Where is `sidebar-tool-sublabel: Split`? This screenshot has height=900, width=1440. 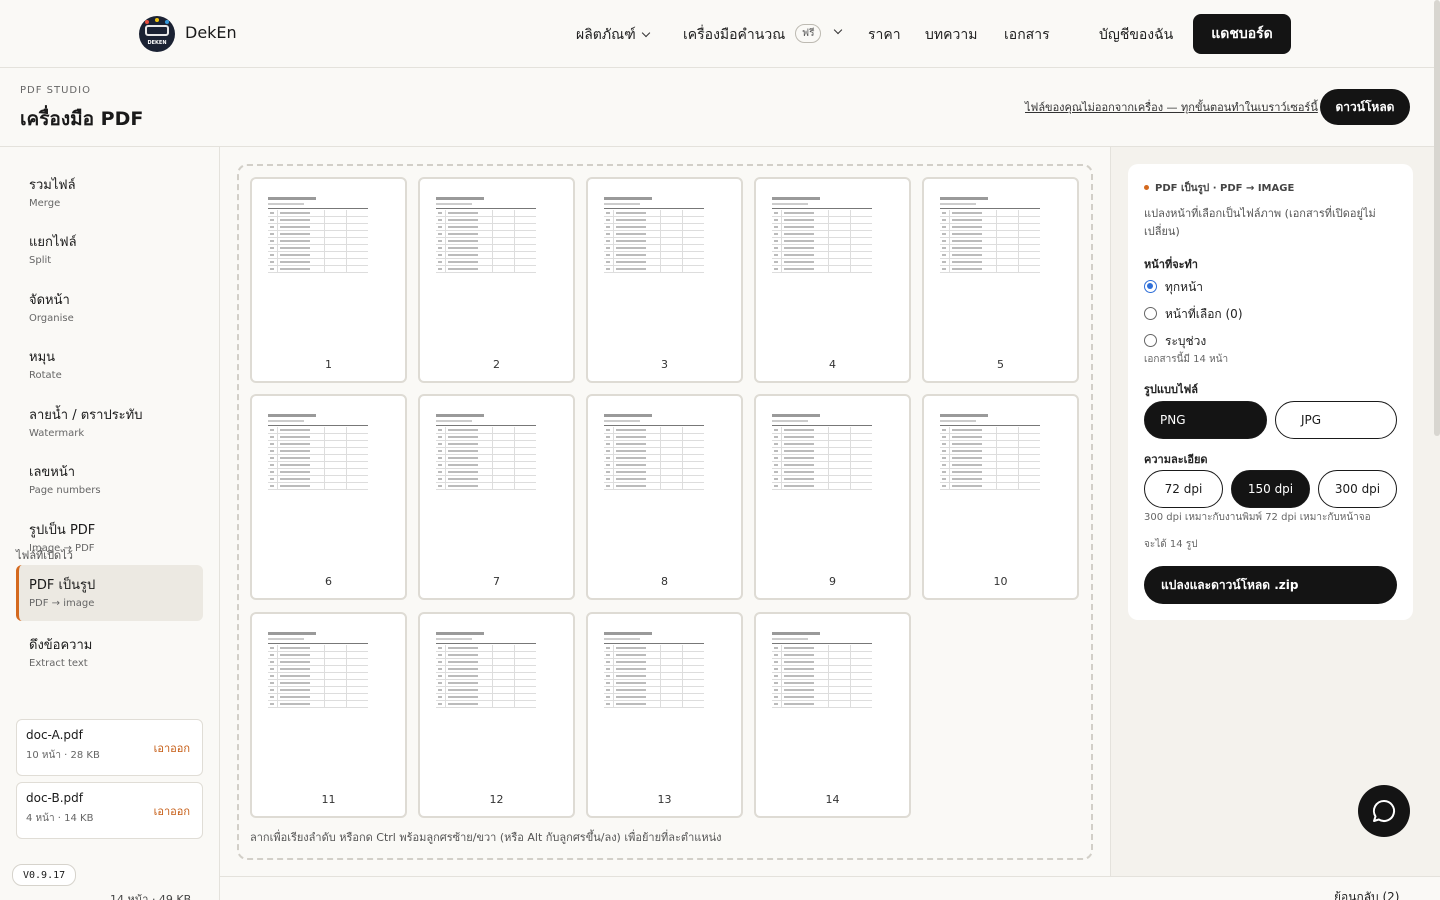
sidebar-tool-sublabel: Split is located at coordinates (40, 260).